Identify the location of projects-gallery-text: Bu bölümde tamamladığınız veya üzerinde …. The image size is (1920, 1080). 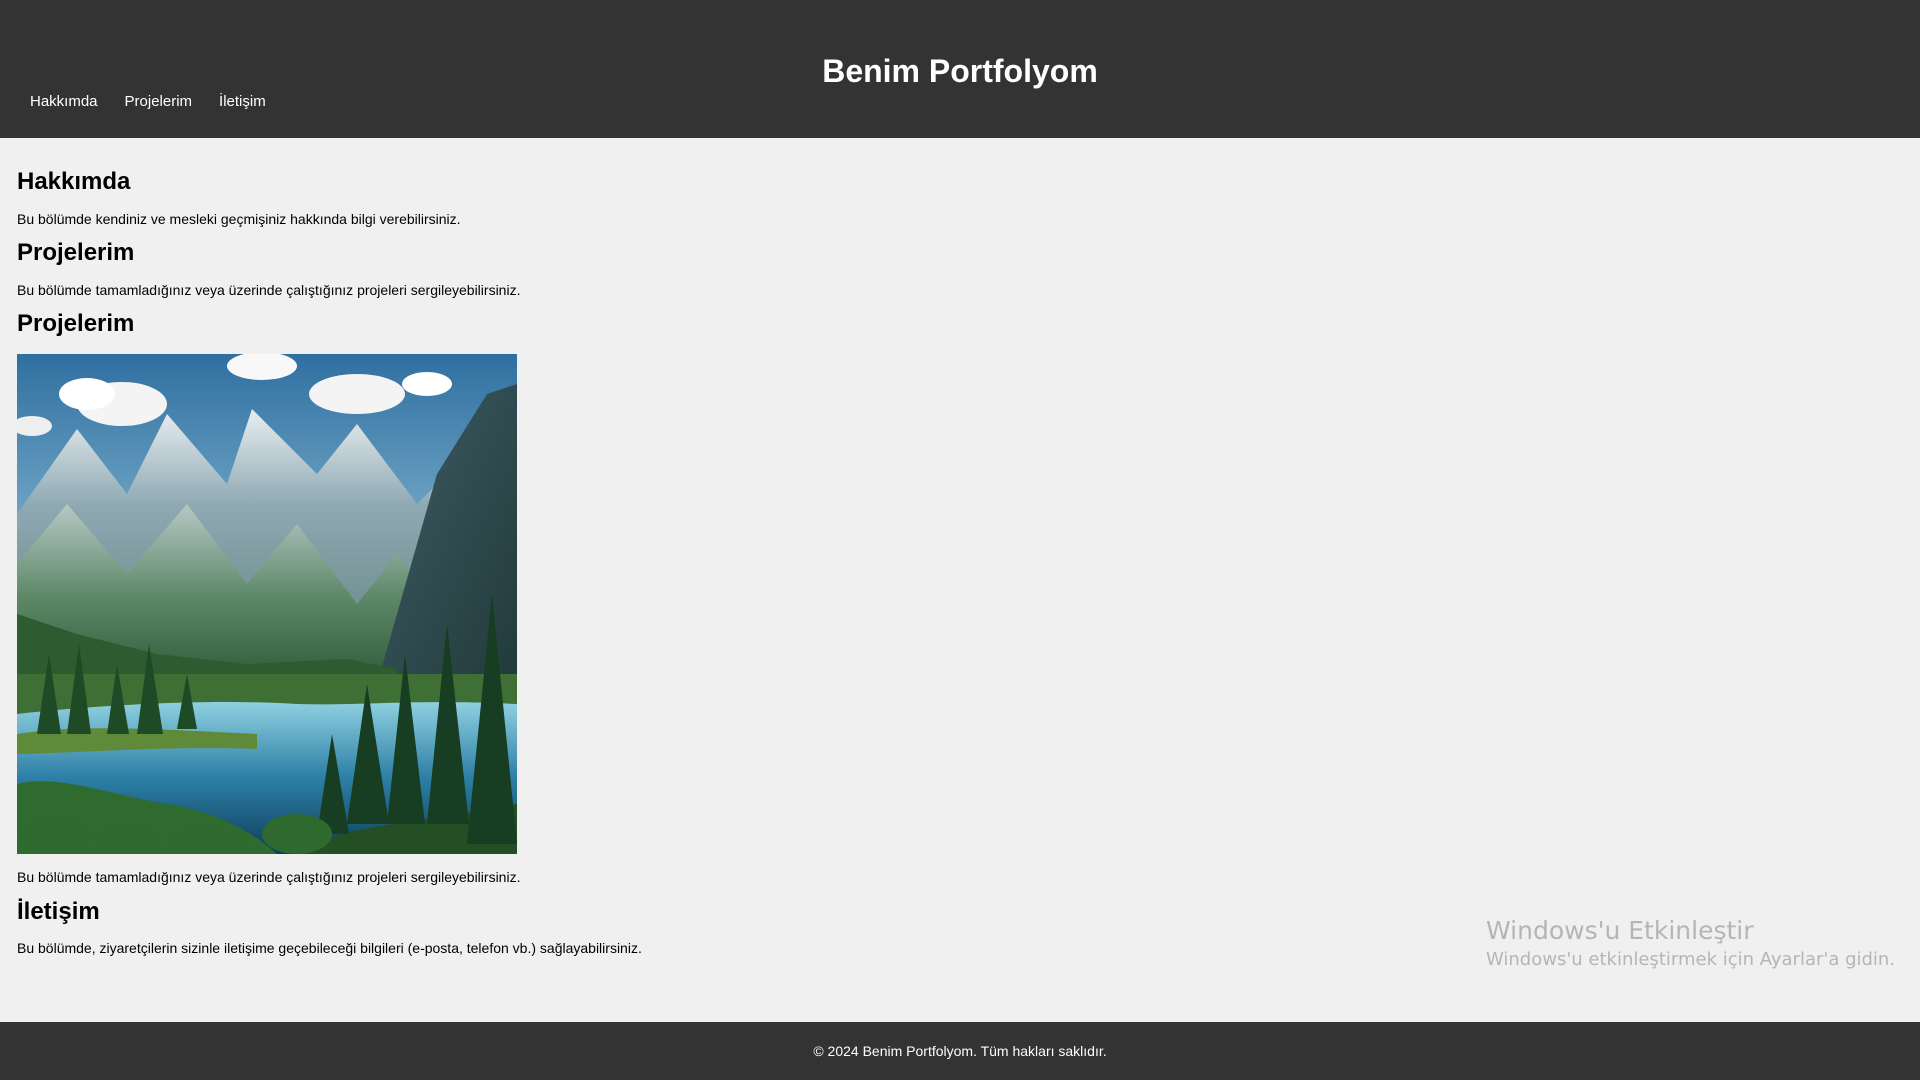
(269, 877).